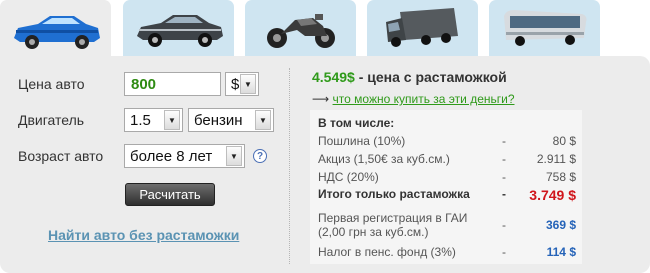 Image resolution: width=650 pixels, height=273 pixels. I want to click on engine-volume-value: 1.5, so click(140, 120).